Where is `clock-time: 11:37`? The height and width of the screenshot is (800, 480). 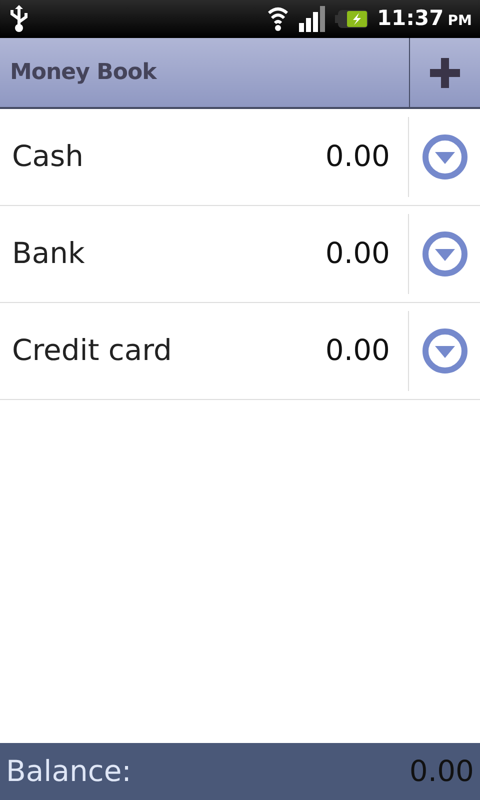
clock-time: 11:37 is located at coordinates (410, 18).